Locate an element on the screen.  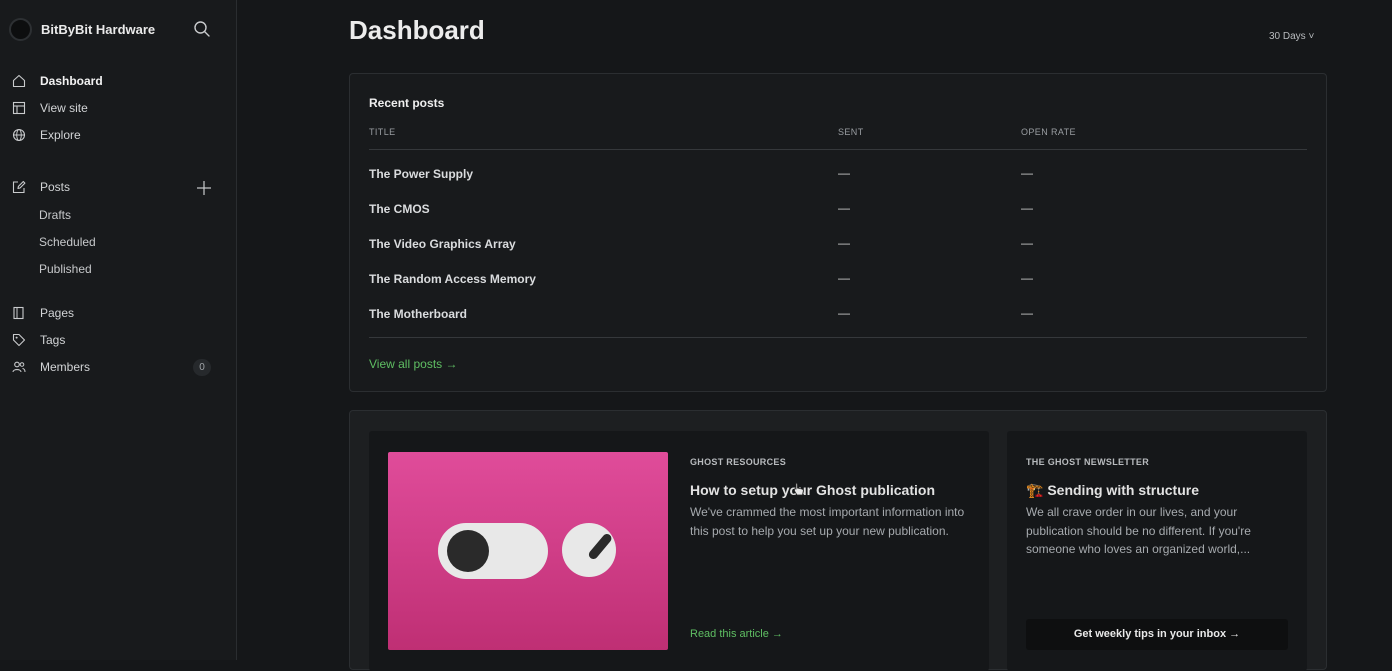
nav-pages: Pages is located at coordinates (114, 313).